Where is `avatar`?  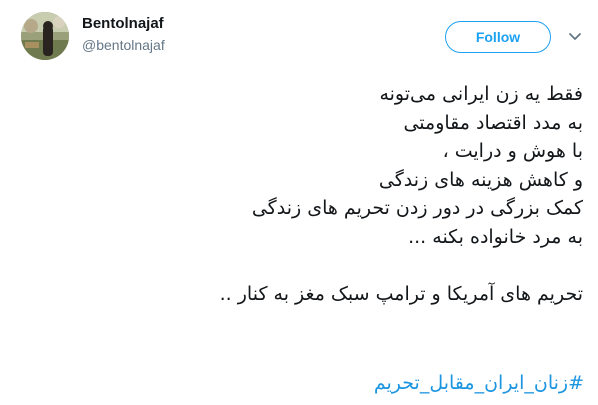 avatar is located at coordinates (45, 36).